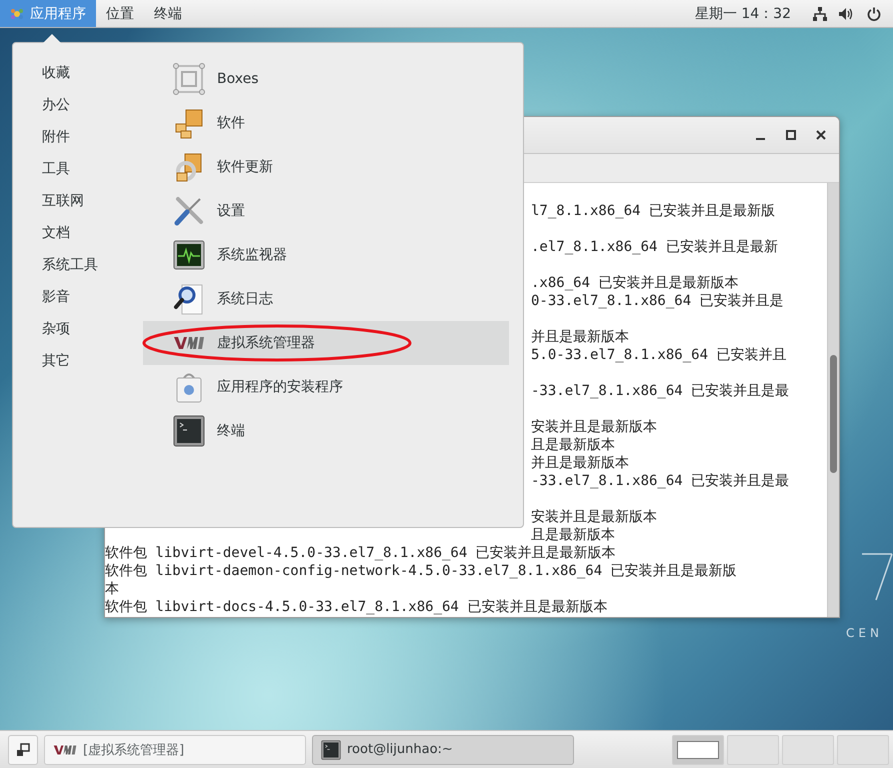 The height and width of the screenshot is (768, 893). I want to click on app-label: 应用程序的安装程序, so click(280, 387).